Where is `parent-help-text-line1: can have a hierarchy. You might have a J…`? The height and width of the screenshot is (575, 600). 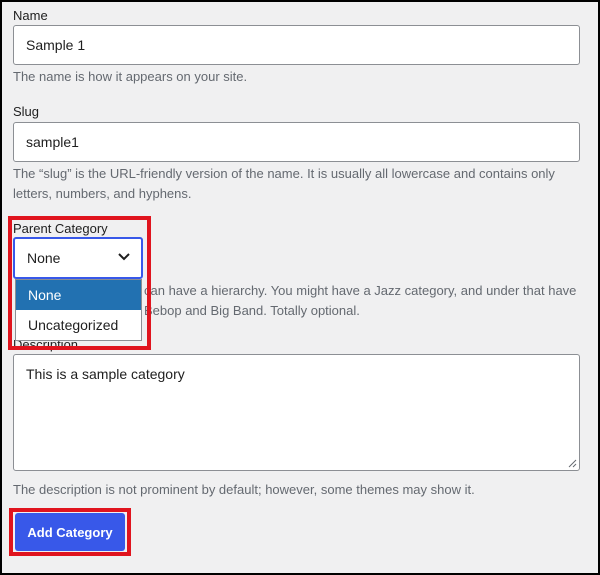
parent-help-text-line1: can have a hierarchy. You might have a J… is located at coordinates (360, 290).